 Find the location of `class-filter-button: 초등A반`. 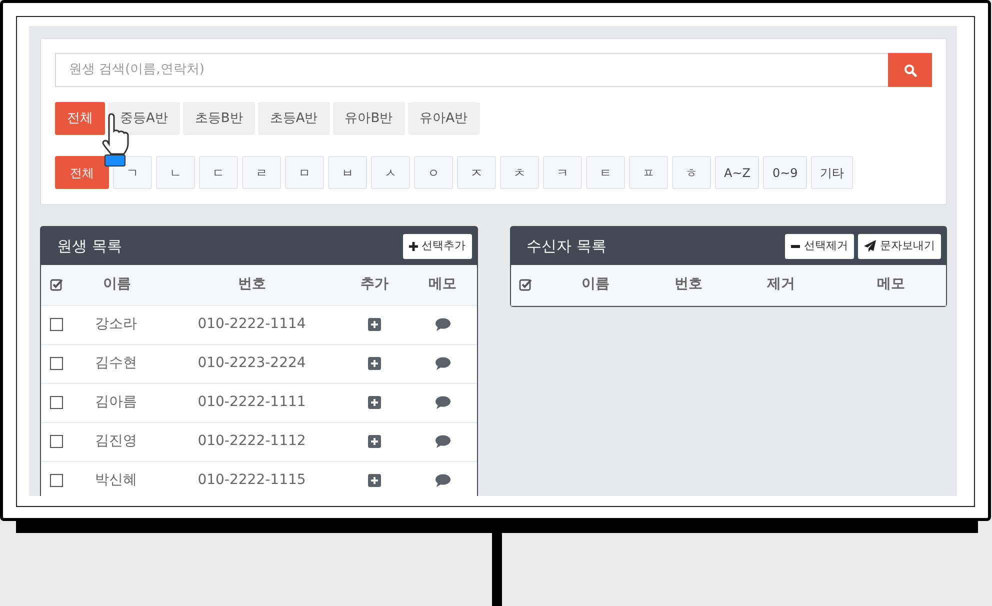

class-filter-button: 초등A반 is located at coordinates (294, 118).